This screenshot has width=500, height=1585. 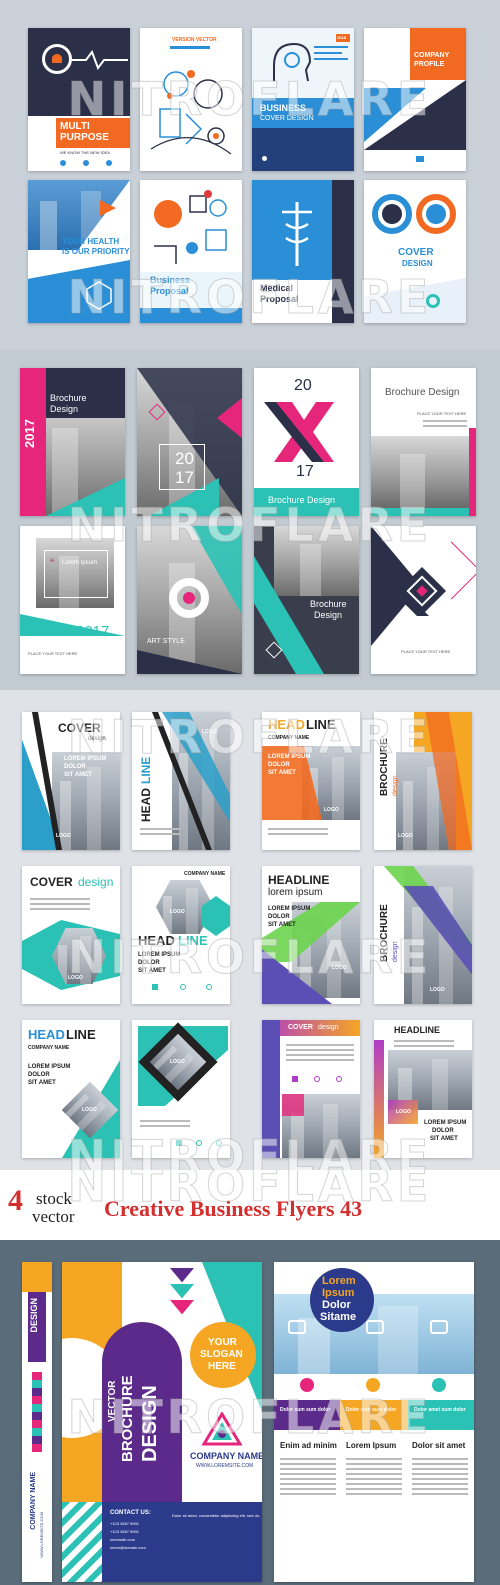 I want to click on card-title: YOUR HEALTH, so click(x=91, y=241).